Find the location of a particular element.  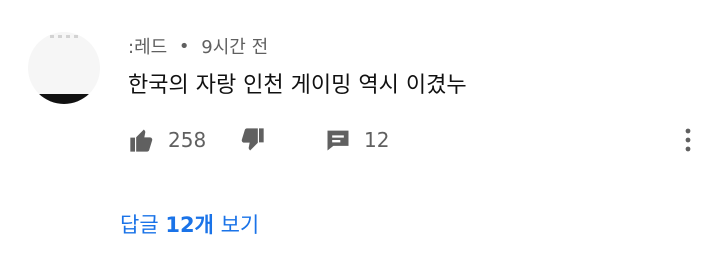

thumb-down-icon is located at coordinates (252, 139).